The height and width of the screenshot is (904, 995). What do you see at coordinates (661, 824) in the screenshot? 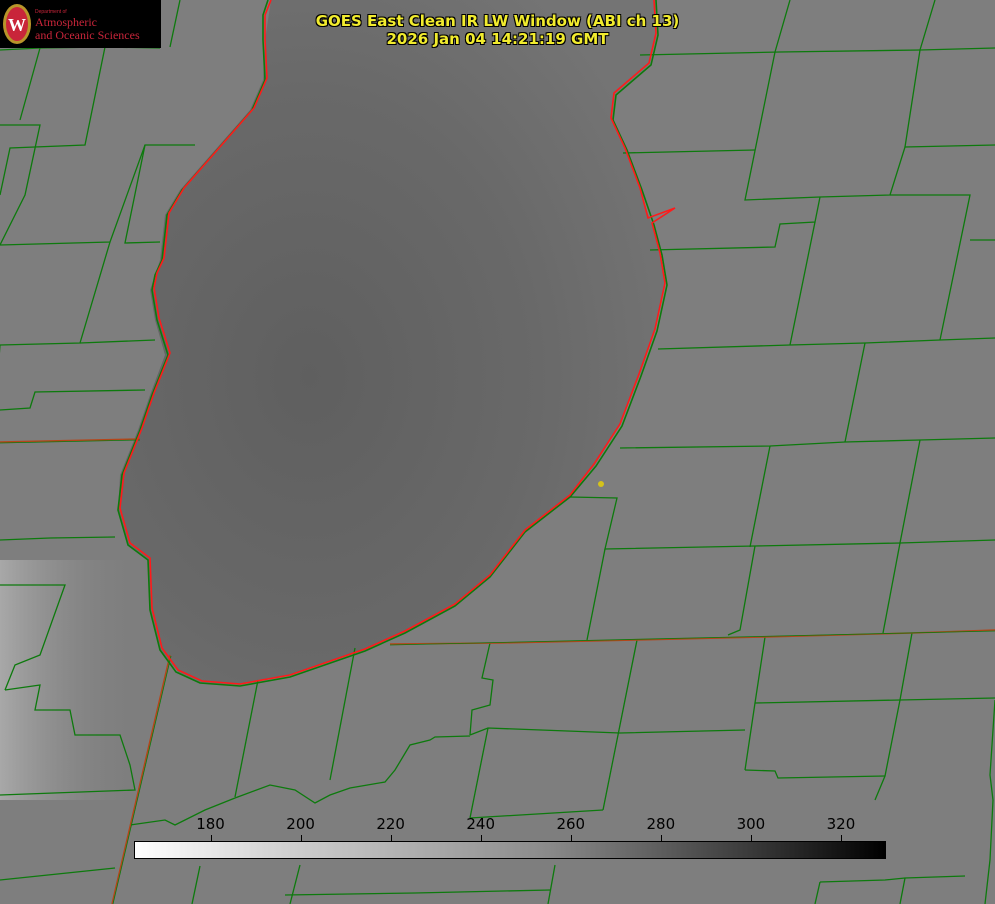
I see `colorbar-tick-label: 280` at bounding box center [661, 824].